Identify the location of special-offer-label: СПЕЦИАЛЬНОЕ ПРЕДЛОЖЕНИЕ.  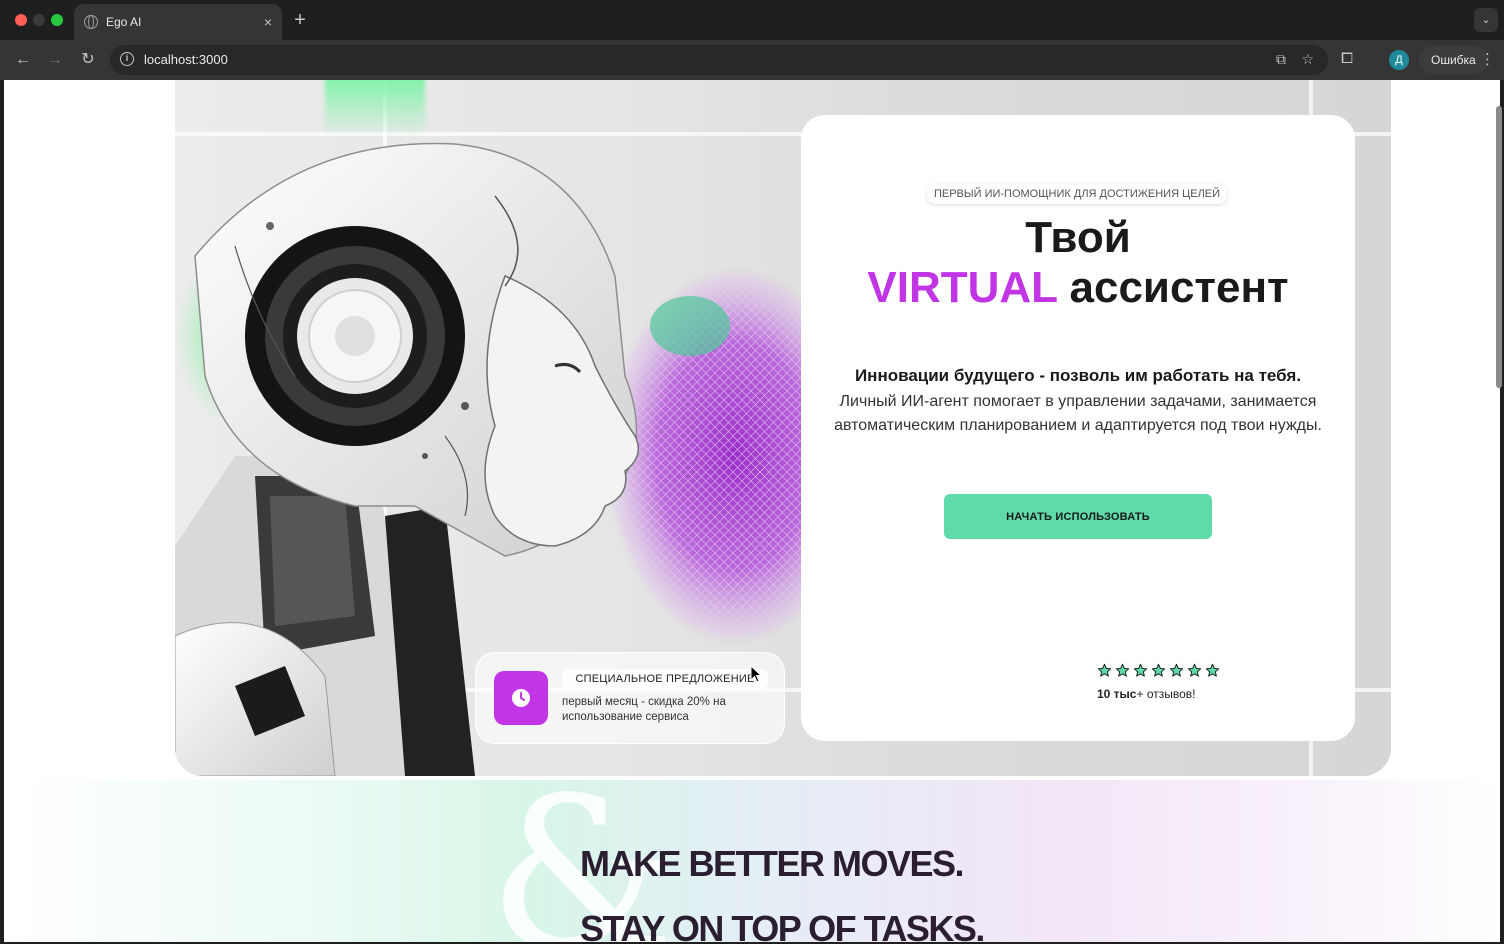
(665, 679).